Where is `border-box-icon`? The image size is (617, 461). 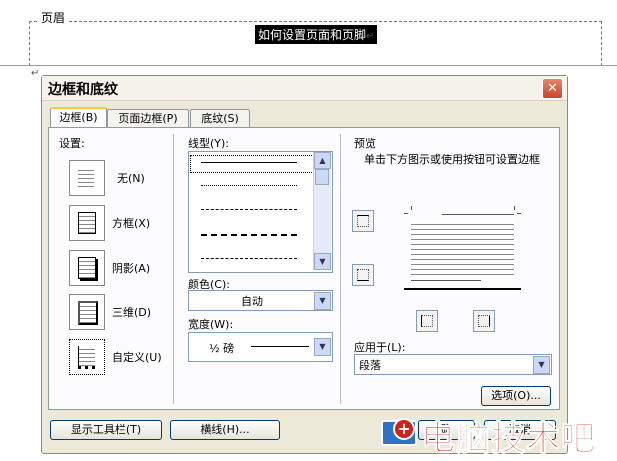 border-box-icon is located at coordinates (87, 223).